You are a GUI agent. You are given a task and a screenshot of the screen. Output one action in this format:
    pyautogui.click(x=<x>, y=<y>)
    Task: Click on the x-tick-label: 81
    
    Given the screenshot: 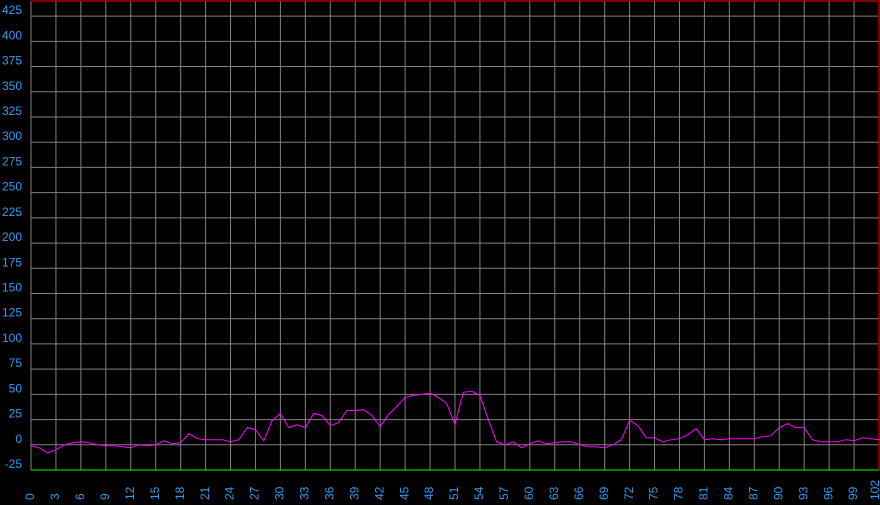 What is the action you would take?
    pyautogui.click(x=704, y=493)
    